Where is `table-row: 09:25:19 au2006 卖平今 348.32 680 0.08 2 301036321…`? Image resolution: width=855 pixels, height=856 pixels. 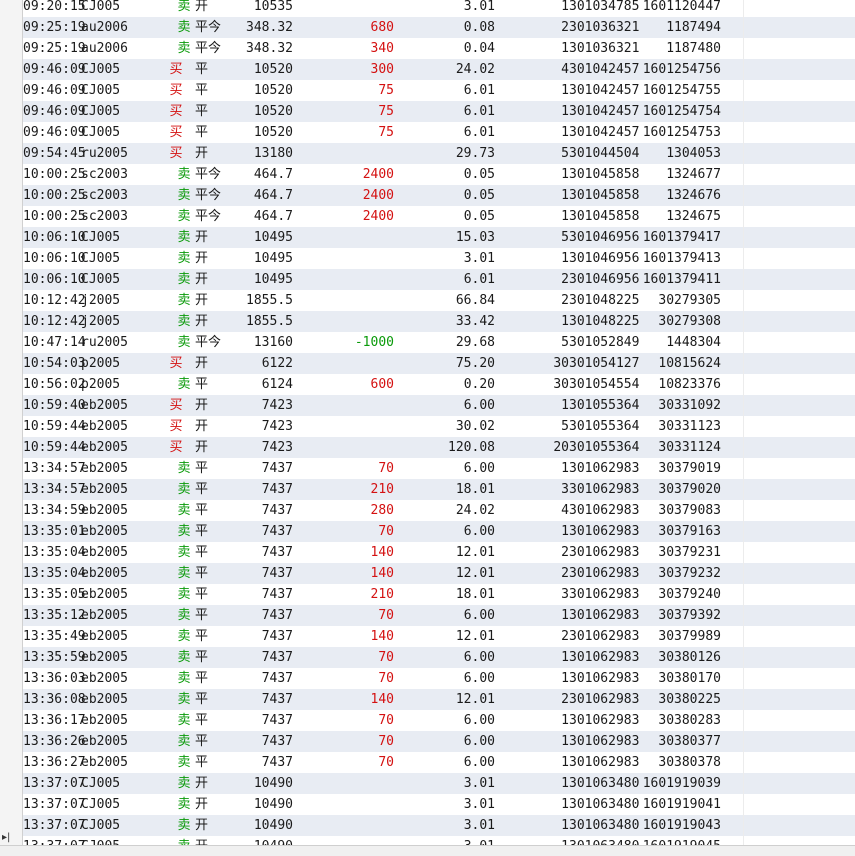 table-row: 09:25:19 au2006 卖平今 348.32 680 0.08 2 301036321… is located at coordinates (439, 27).